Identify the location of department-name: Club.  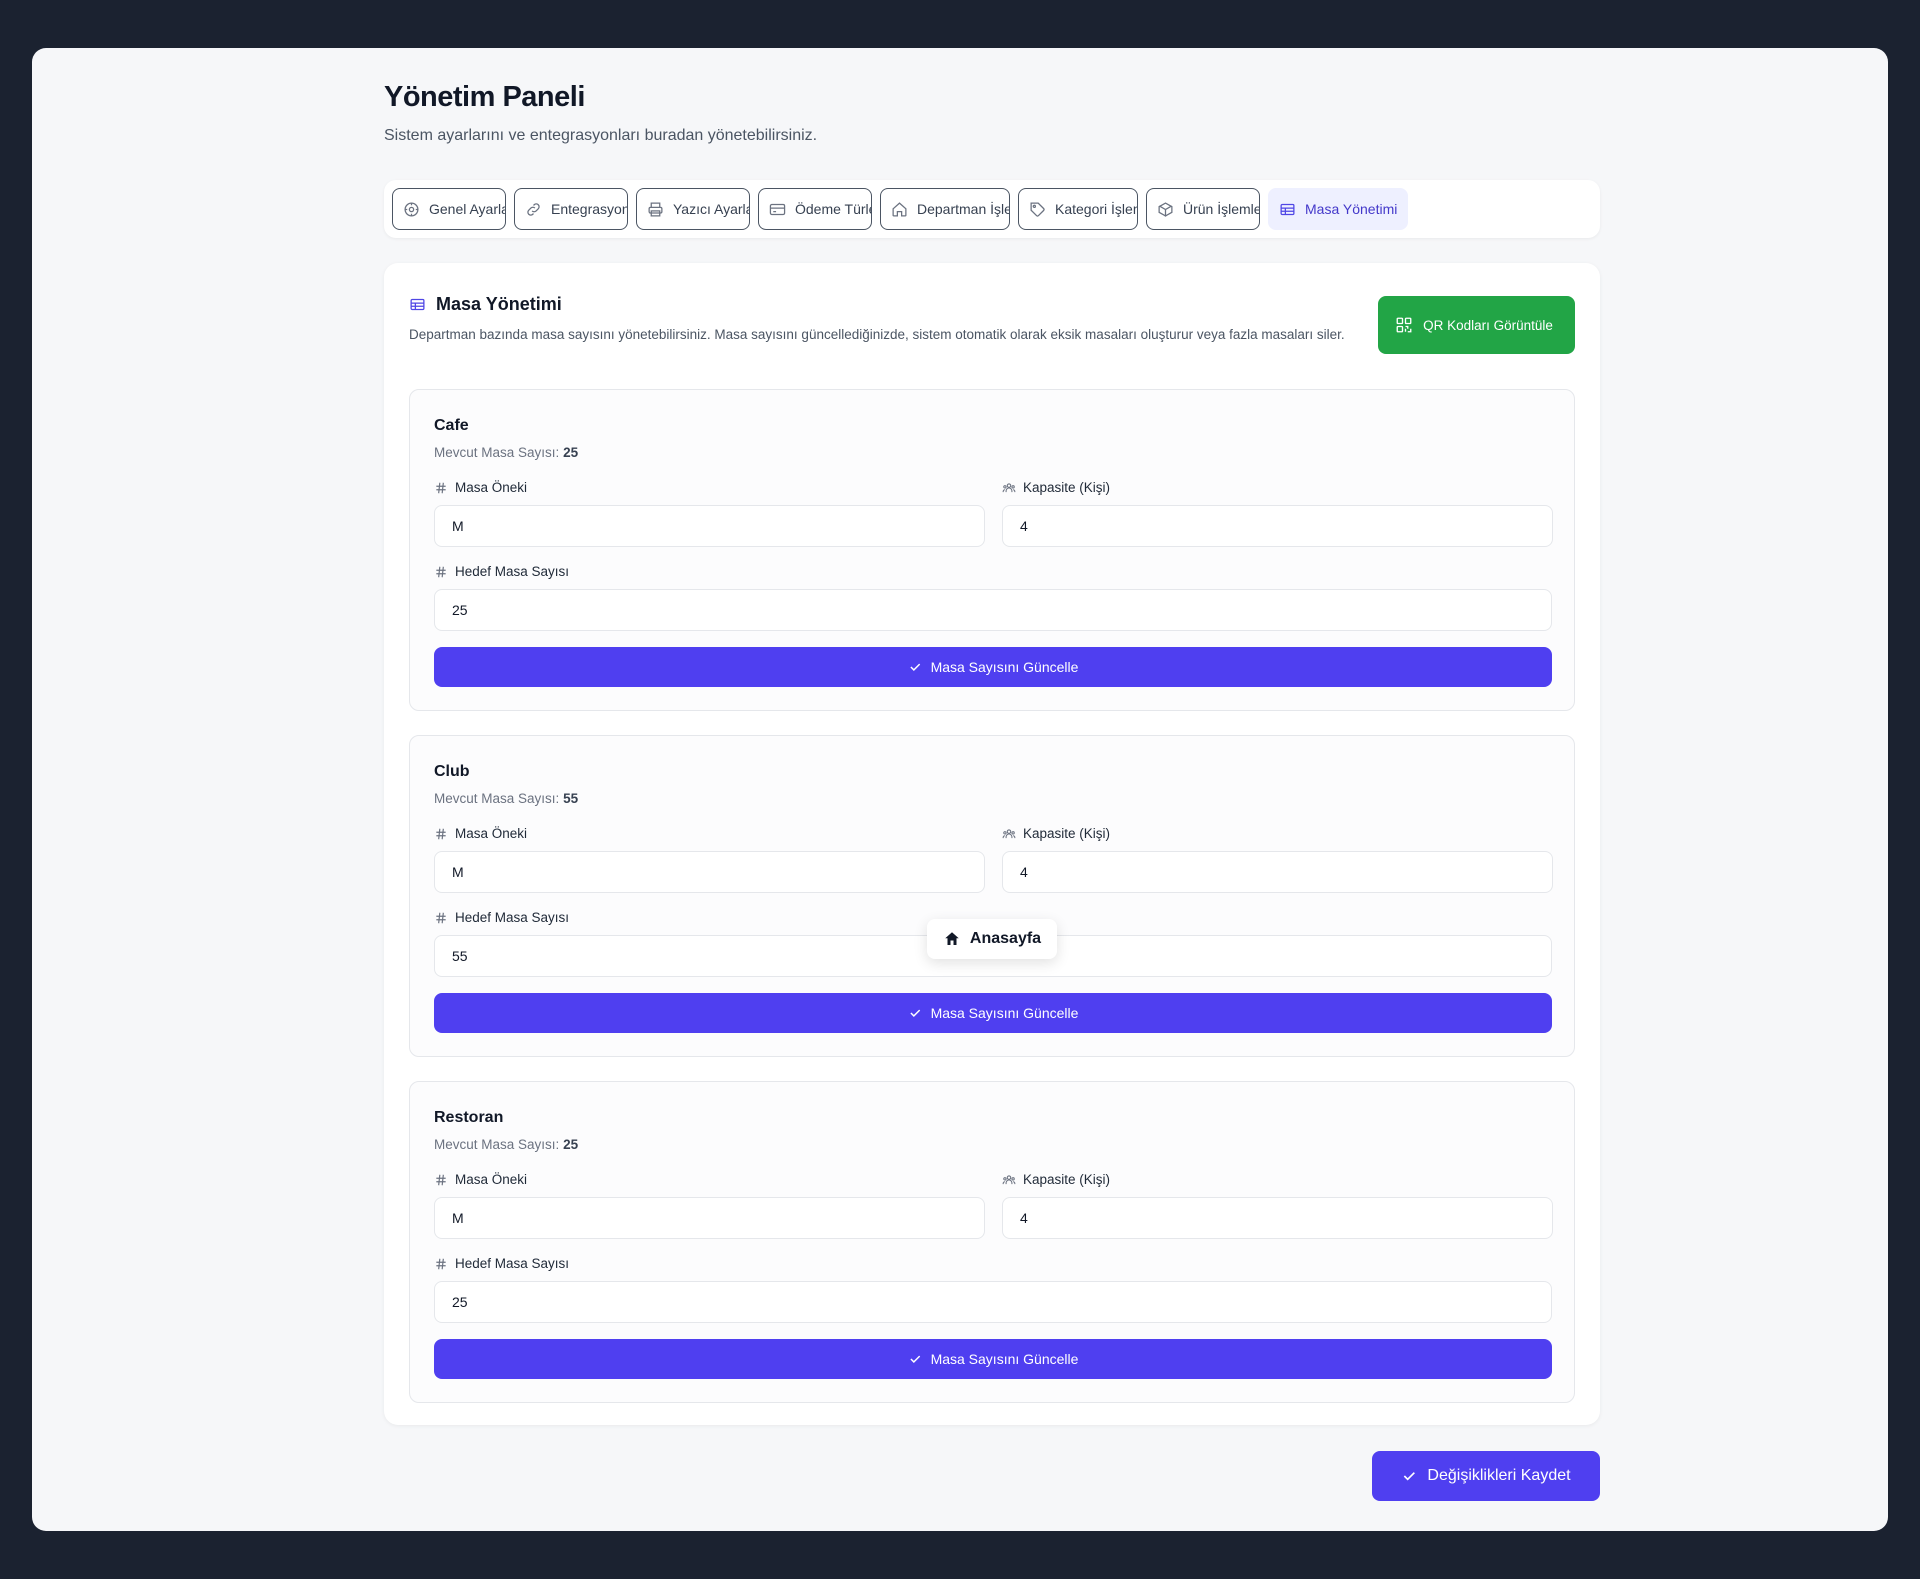
(452, 771).